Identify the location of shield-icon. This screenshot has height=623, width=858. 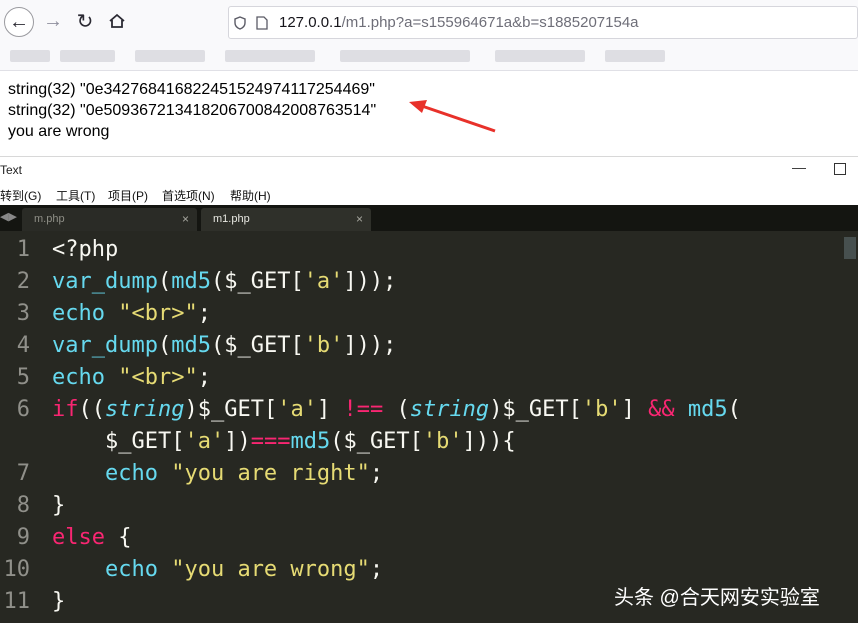
(240, 22).